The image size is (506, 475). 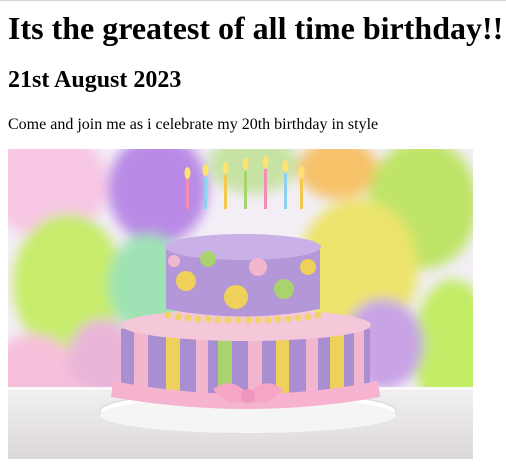 What do you see at coordinates (253, 0) in the screenshot?
I see `top-divider` at bounding box center [253, 0].